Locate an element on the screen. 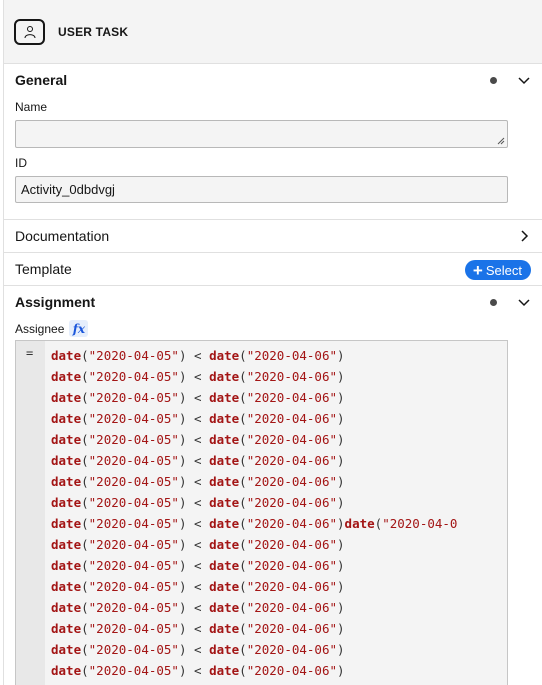  documentation-group-header: Documentation is located at coordinates (273, 236).